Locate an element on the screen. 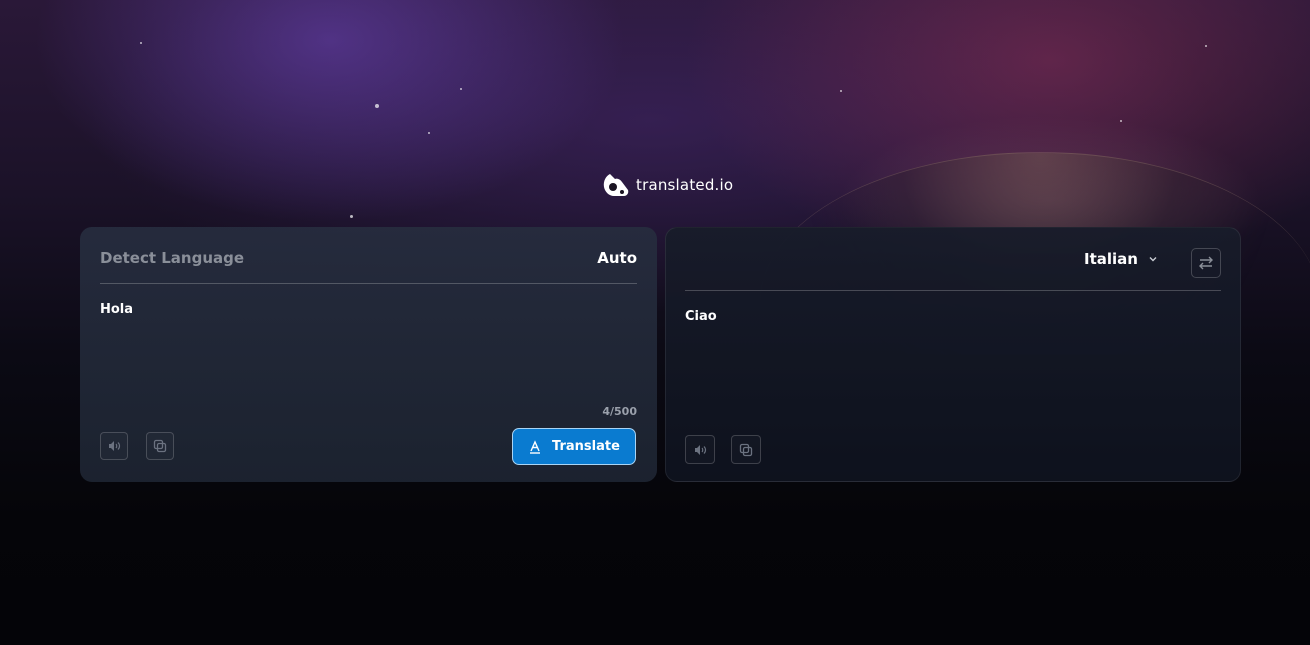  source-divider is located at coordinates (368, 283).